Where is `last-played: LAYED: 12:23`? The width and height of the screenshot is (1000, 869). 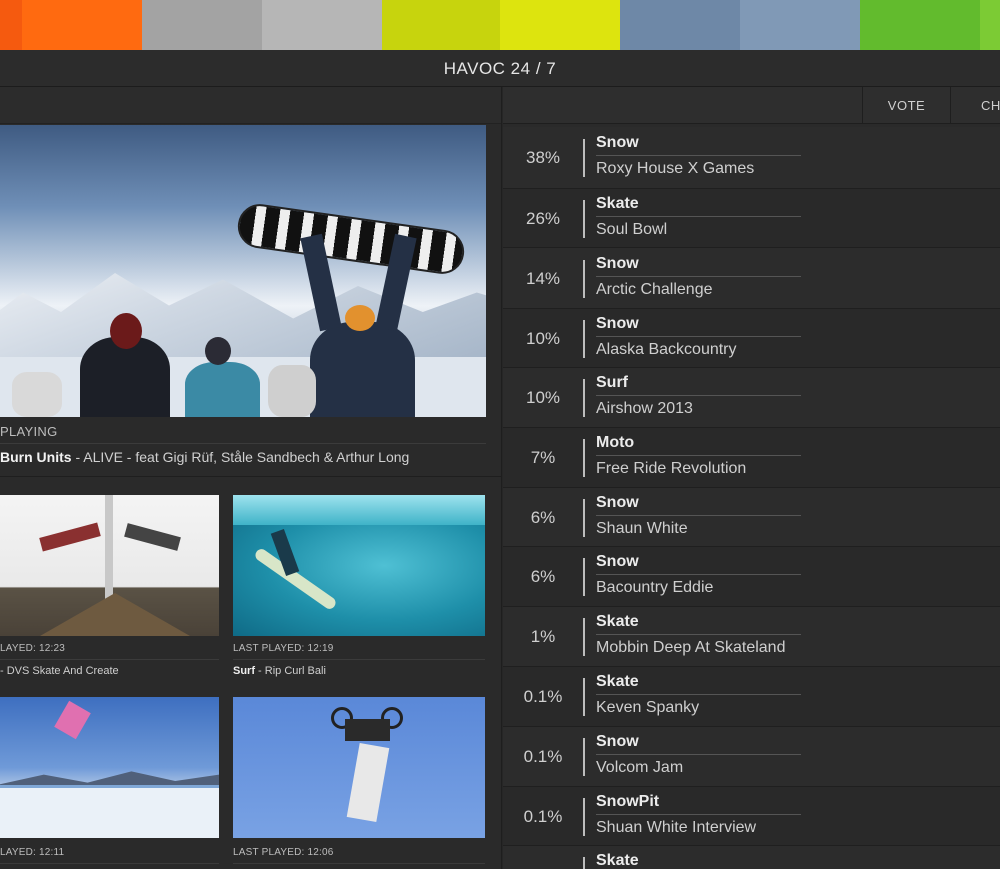 last-played: LAYED: 12:23 is located at coordinates (33, 648).